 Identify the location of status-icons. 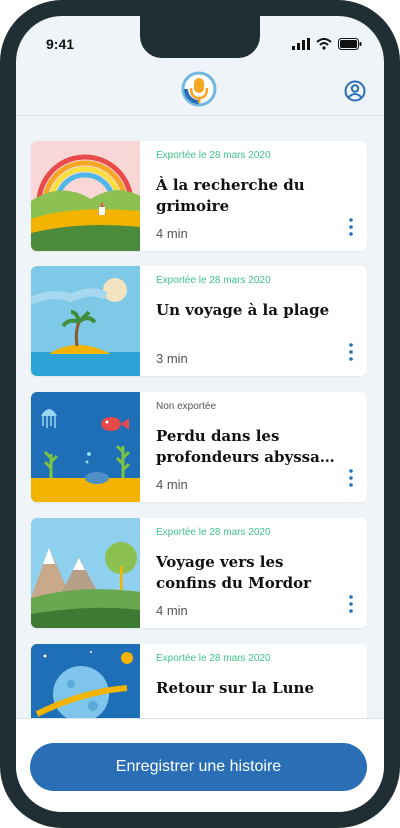
(327, 44).